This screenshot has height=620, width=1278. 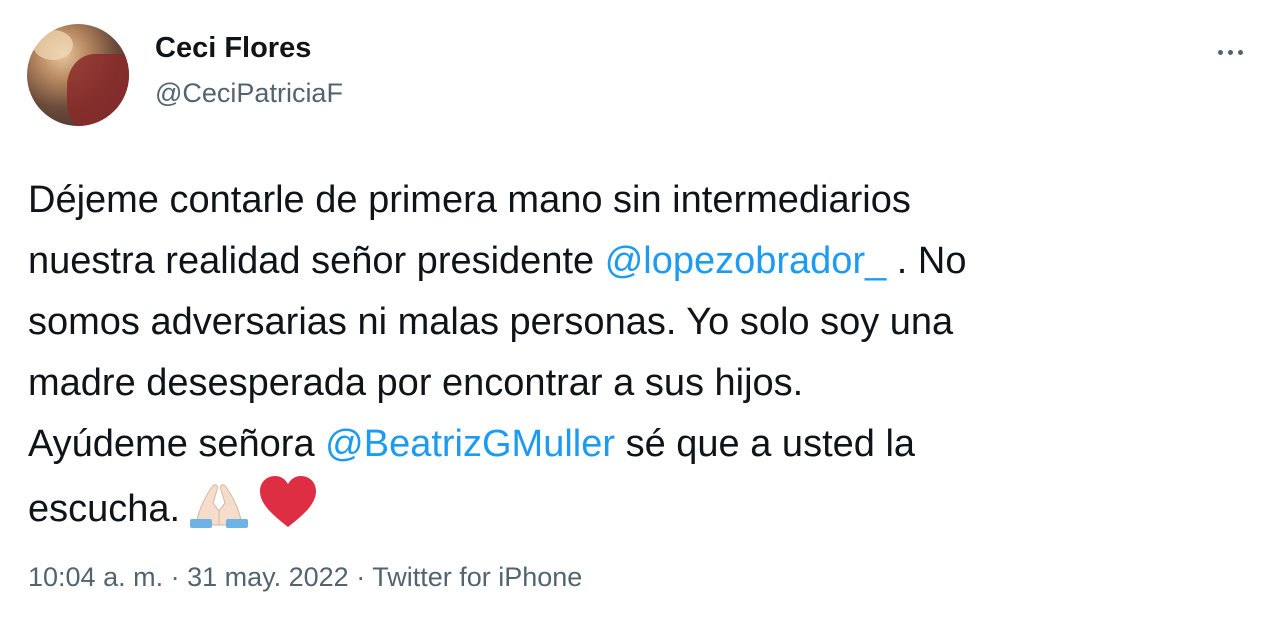 I want to click on avatar, so click(x=78, y=75).